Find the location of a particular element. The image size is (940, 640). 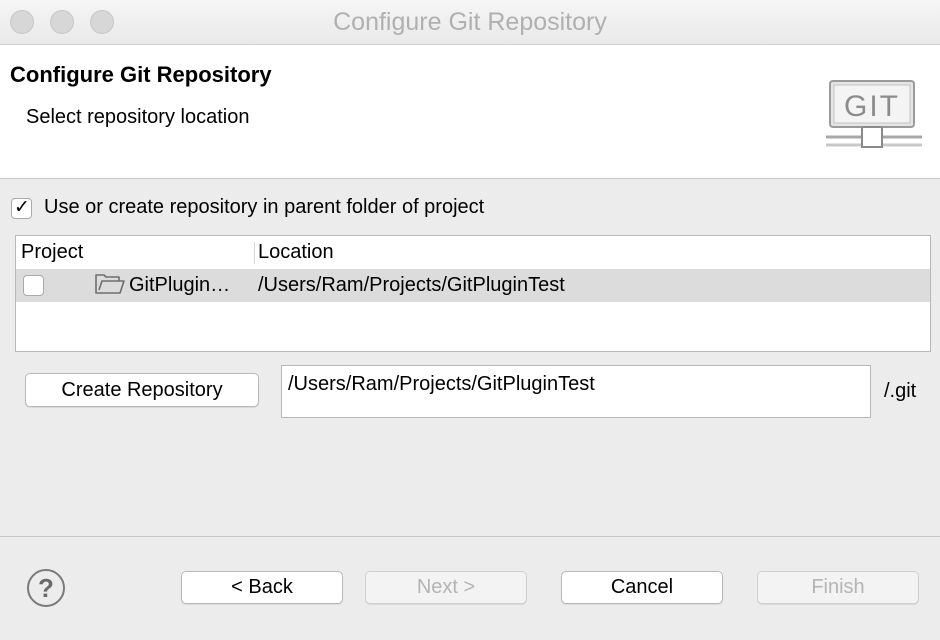

column-divider is located at coordinates (254, 253).